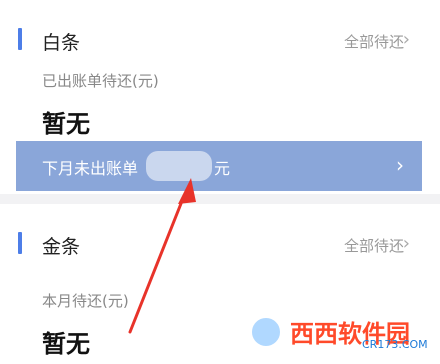 The width and height of the screenshot is (440, 364). I want to click on billed-value: 暂无, so click(66, 124).